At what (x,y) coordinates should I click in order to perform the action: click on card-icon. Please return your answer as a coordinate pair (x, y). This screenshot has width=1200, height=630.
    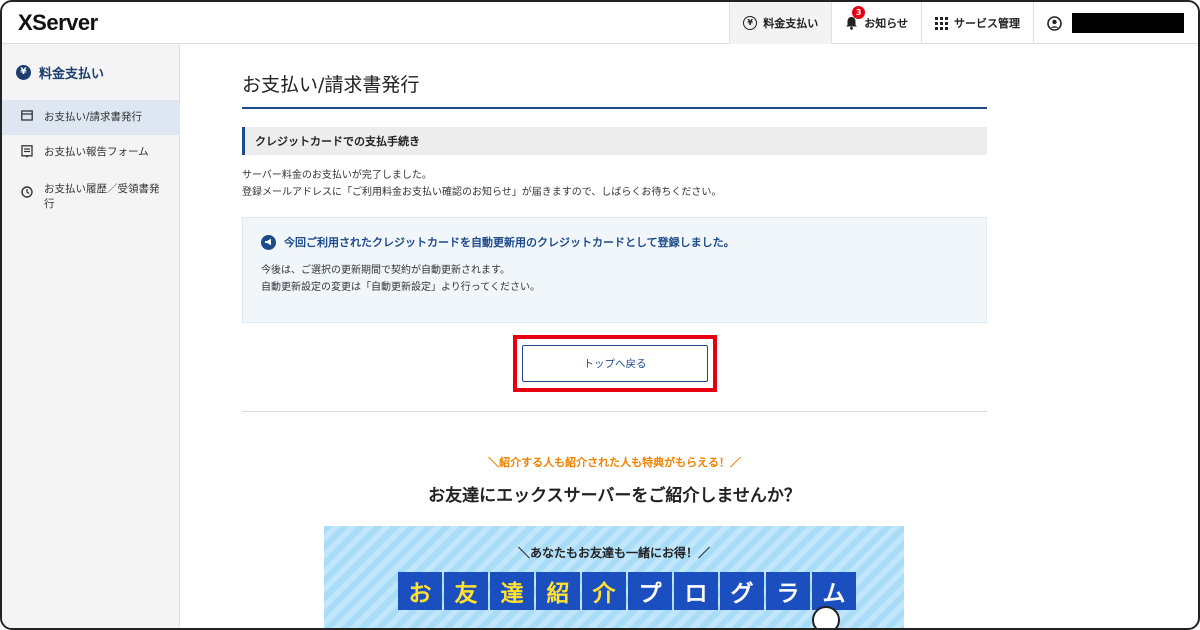
    Looking at the image, I should click on (27, 117).